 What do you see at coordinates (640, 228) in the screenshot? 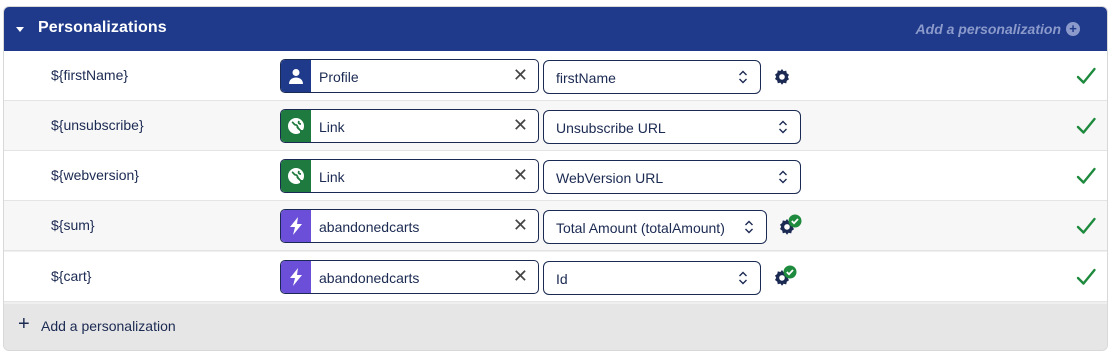
I see `field-label: Total Amount (totalAmount)` at bounding box center [640, 228].